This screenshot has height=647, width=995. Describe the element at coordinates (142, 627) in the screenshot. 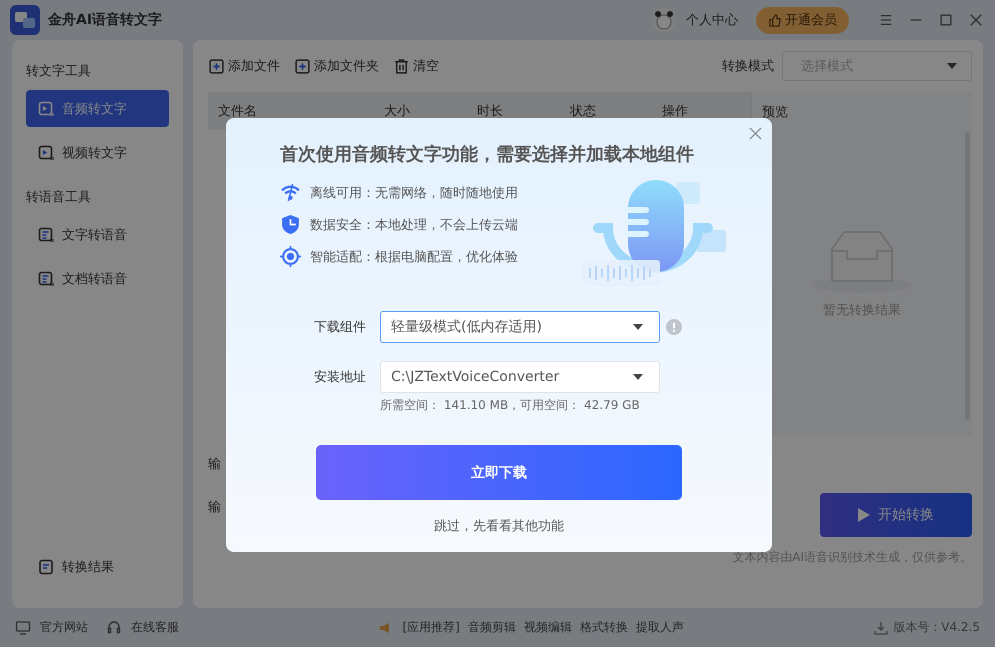

I see `footer-link: 在线客服` at that location.